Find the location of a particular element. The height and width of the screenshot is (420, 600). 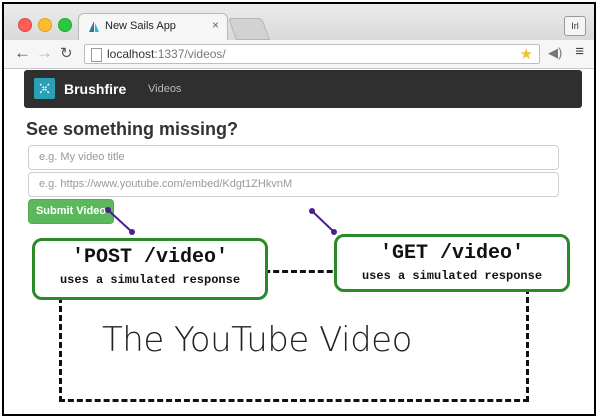

post-video-callout: 'POST /video' uses a simulated response is located at coordinates (150, 269).